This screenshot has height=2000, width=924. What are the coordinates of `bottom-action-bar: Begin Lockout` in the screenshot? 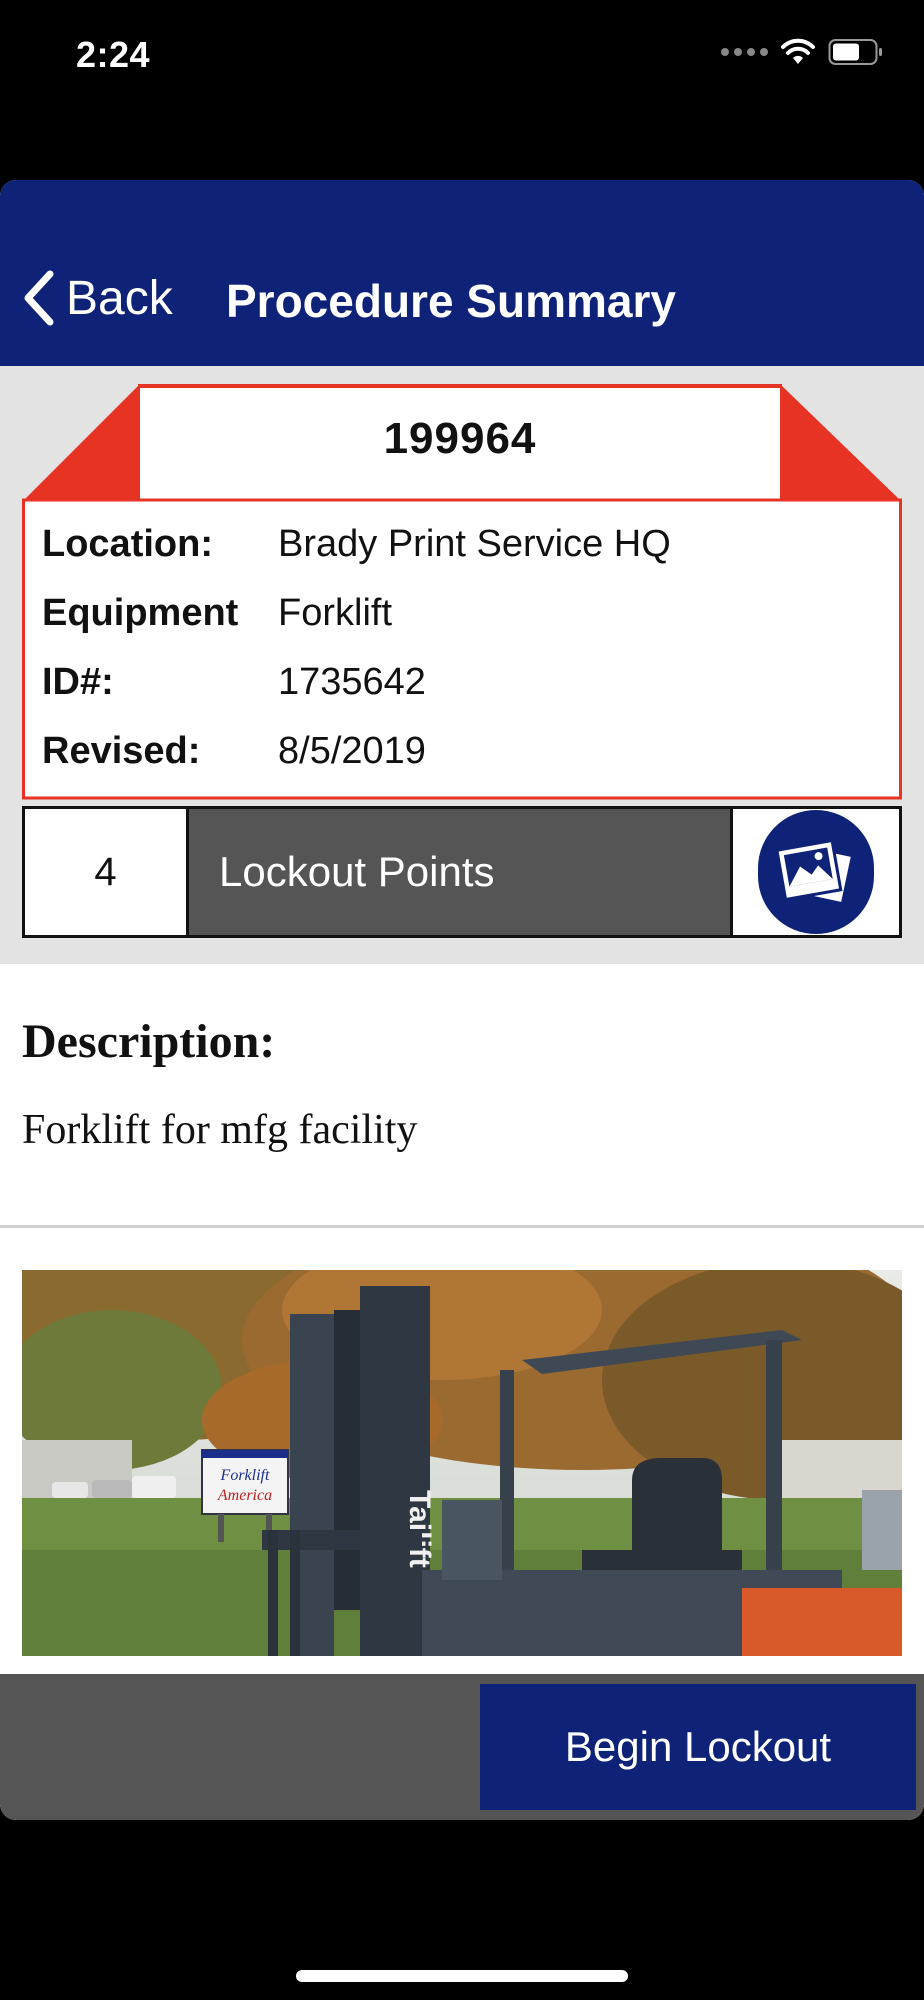 It's located at (462, 1747).